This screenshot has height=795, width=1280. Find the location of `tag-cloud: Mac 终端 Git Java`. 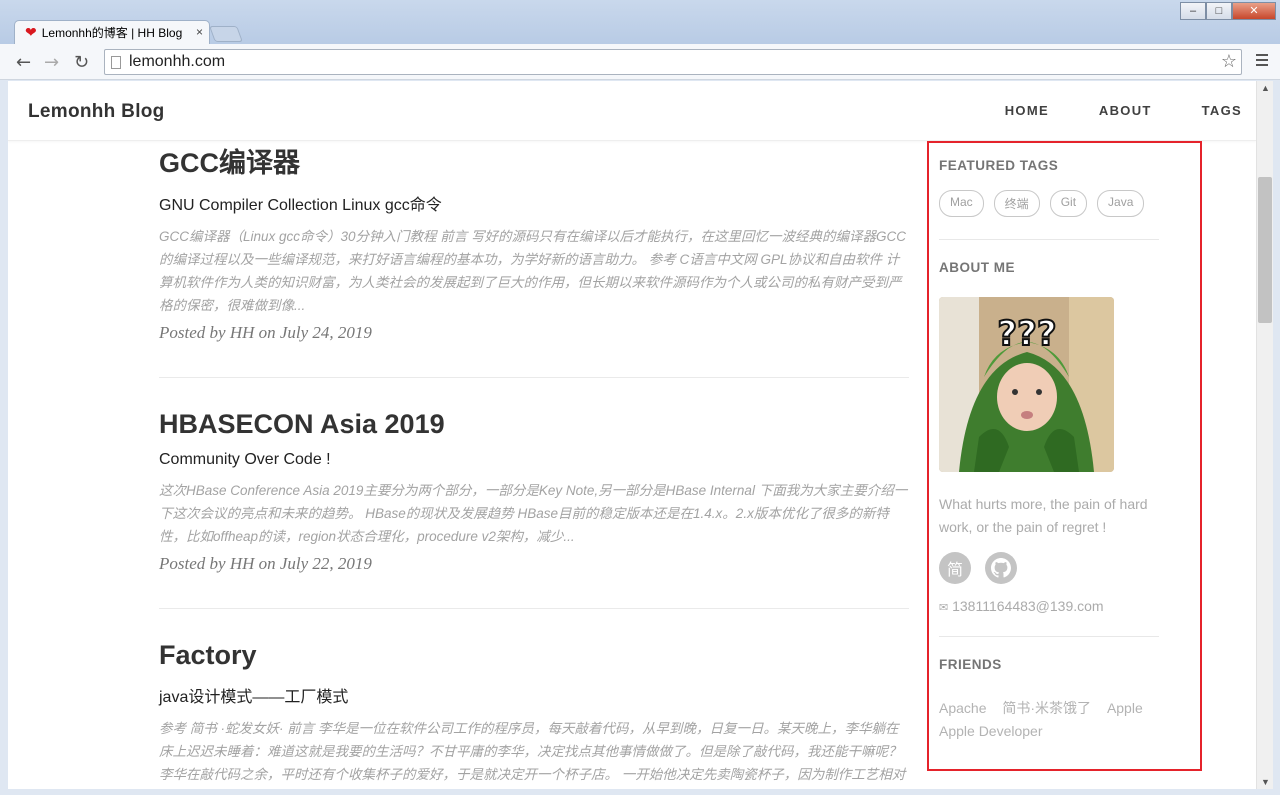

tag-cloud: Mac 终端 Git Java is located at coordinates (1049, 203).